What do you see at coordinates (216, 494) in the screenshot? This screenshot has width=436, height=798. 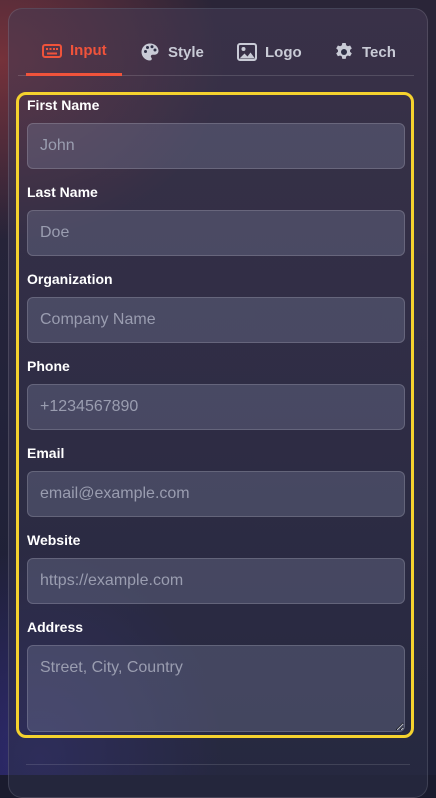 I see `email-input` at bounding box center [216, 494].